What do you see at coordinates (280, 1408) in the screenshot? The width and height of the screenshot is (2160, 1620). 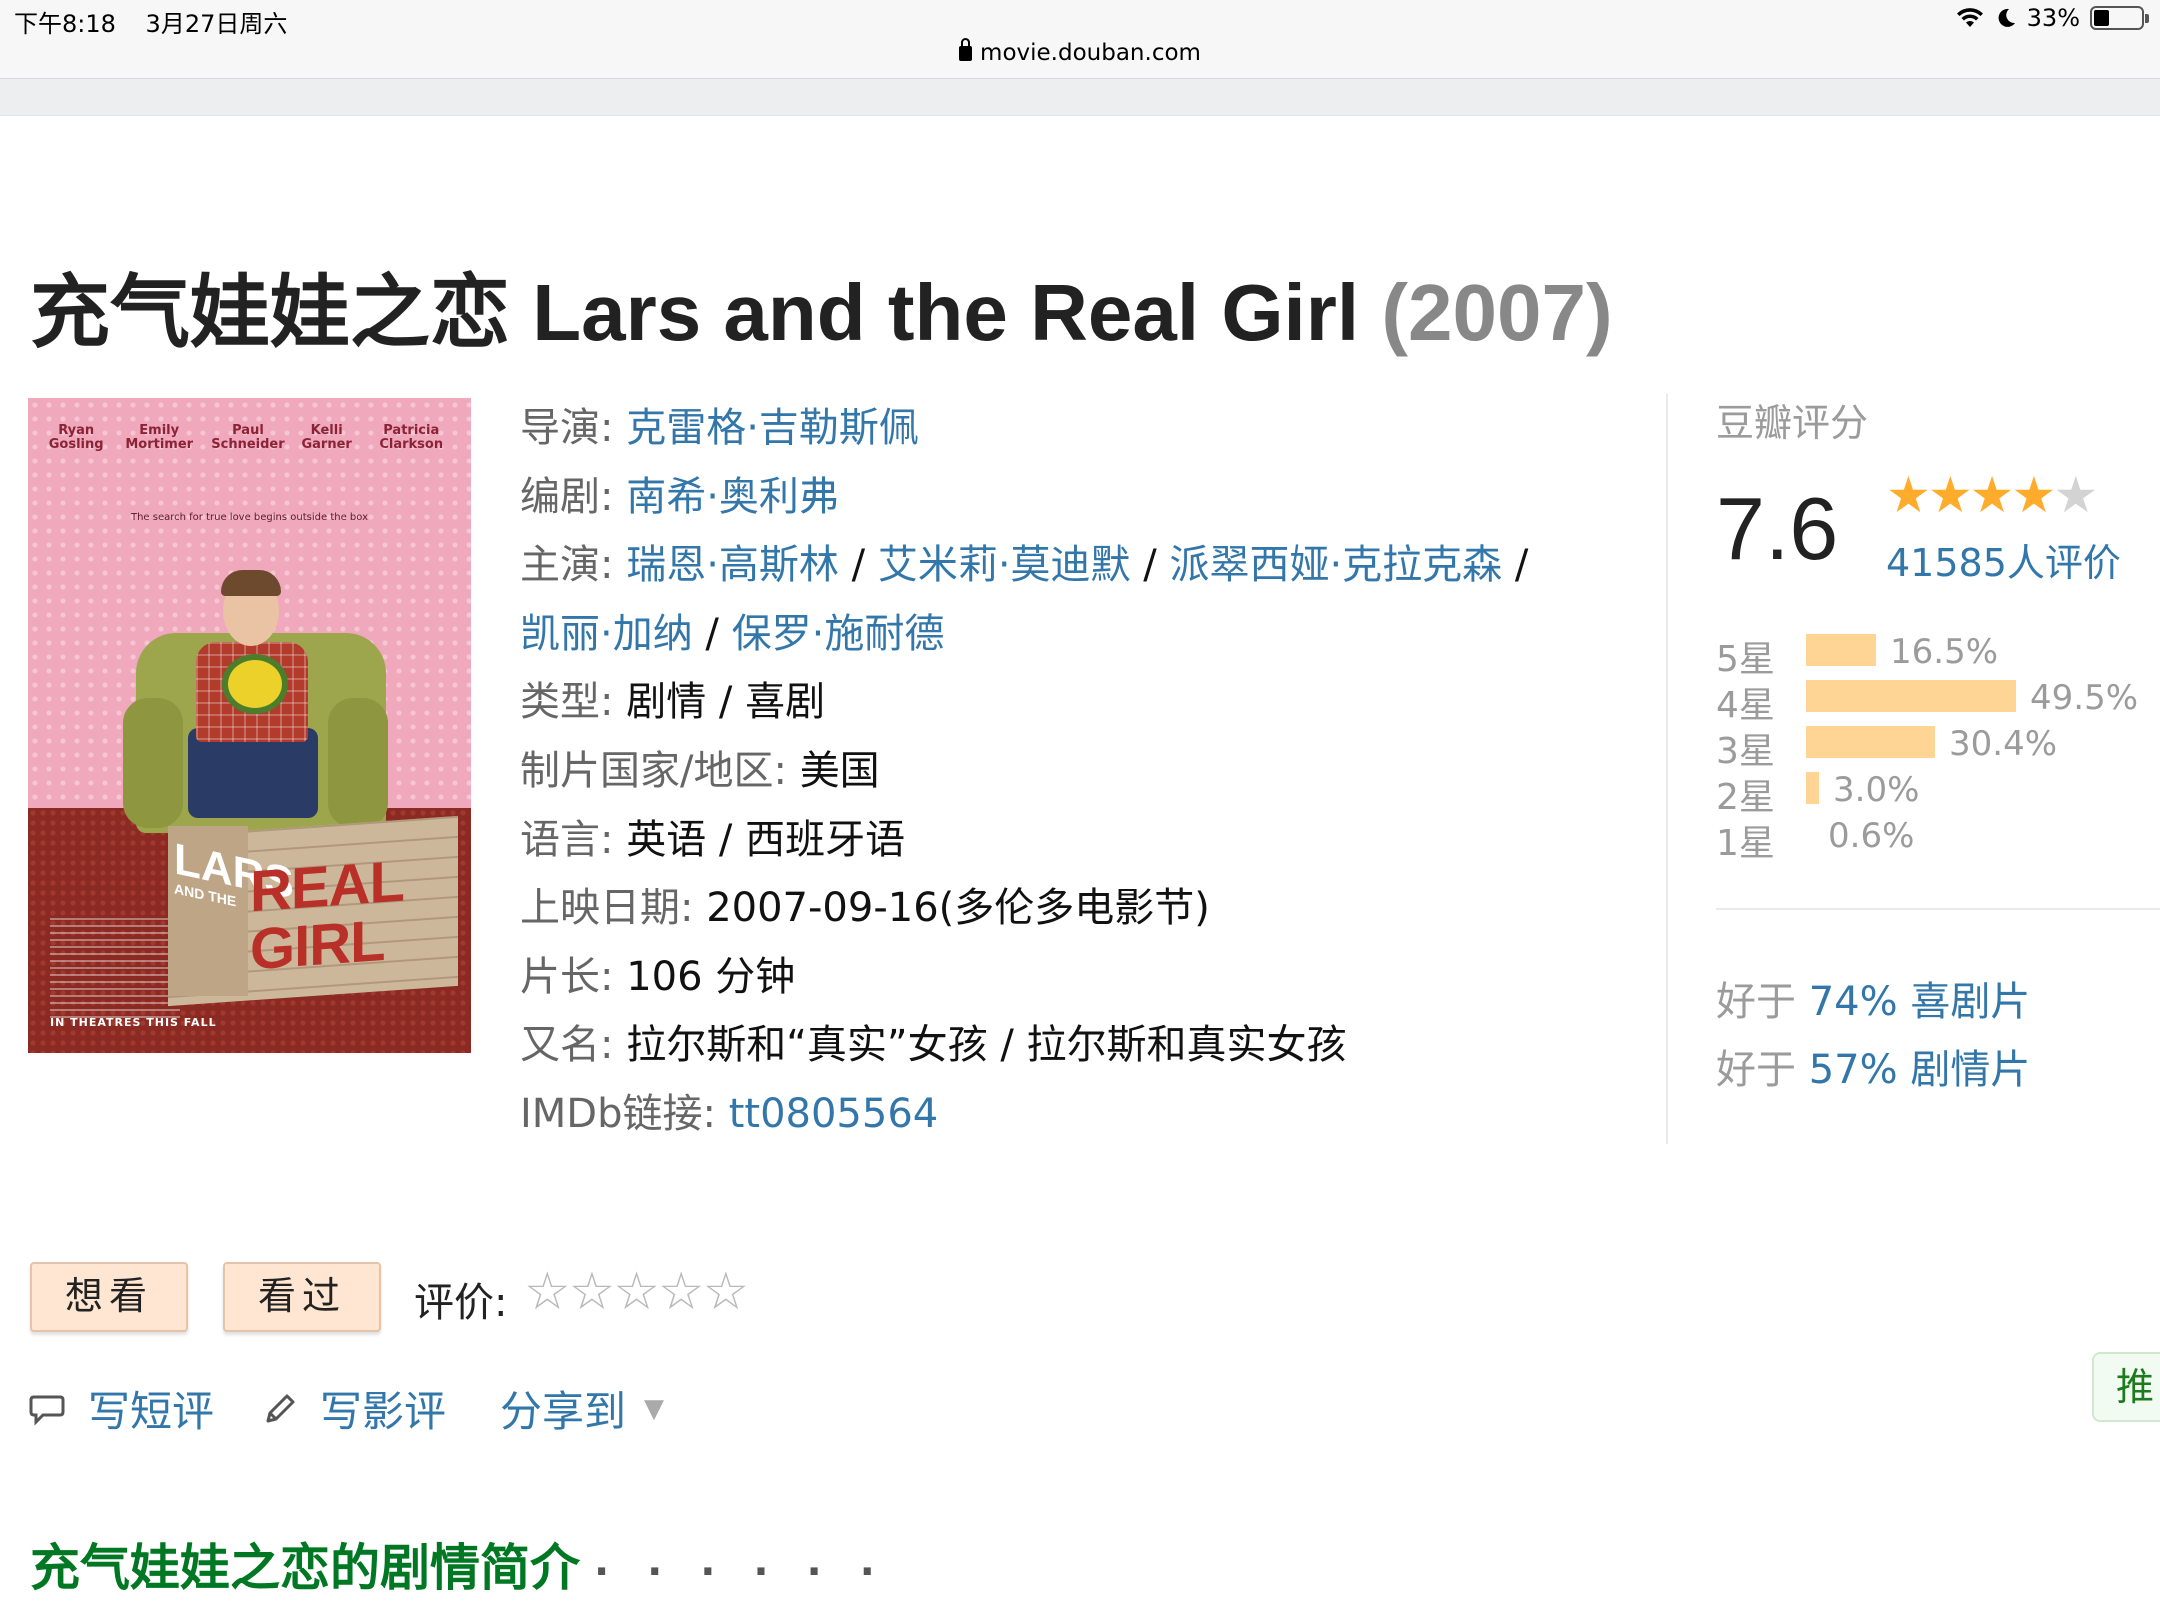 I see `pencil-icon` at bounding box center [280, 1408].